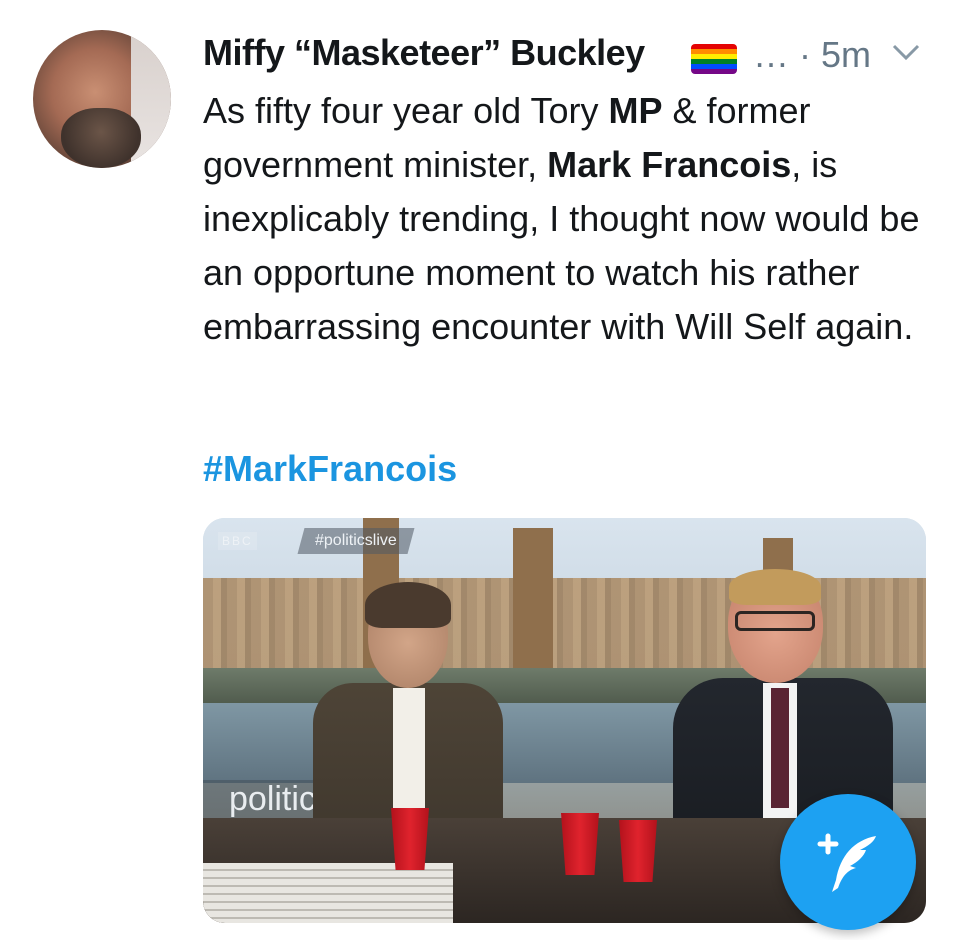 Image resolution: width=960 pixels, height=940 pixels. I want to click on tweet-text-bold-mp: MP, so click(635, 110).